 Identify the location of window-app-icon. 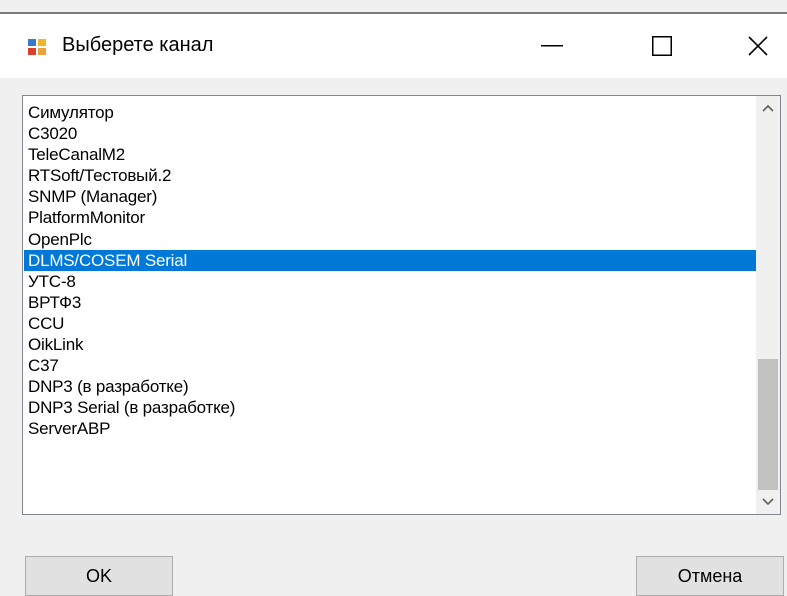
(37, 47).